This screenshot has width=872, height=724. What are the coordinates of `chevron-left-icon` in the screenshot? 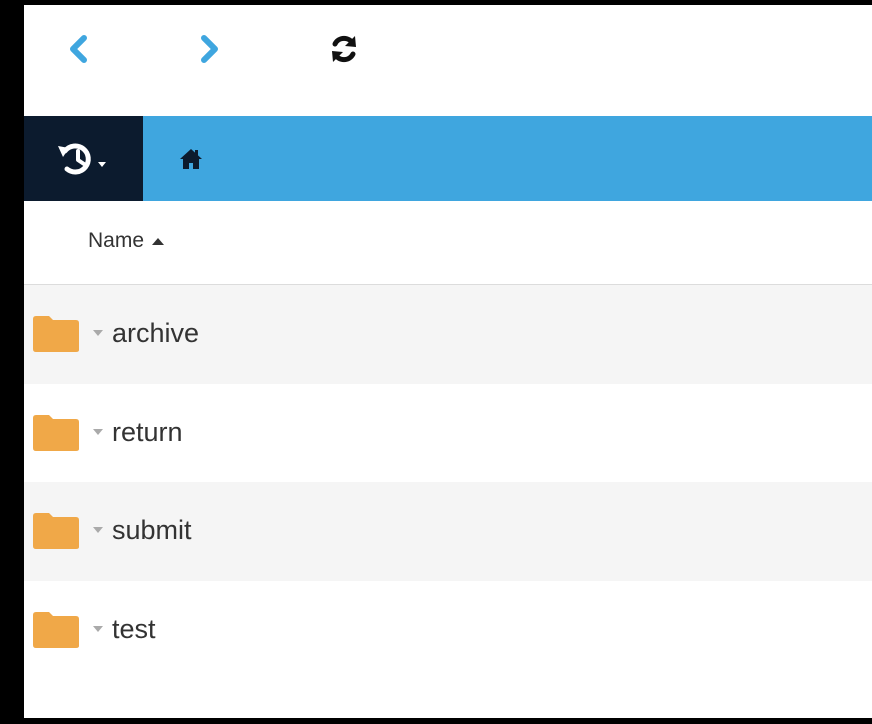 It's located at (78, 49).